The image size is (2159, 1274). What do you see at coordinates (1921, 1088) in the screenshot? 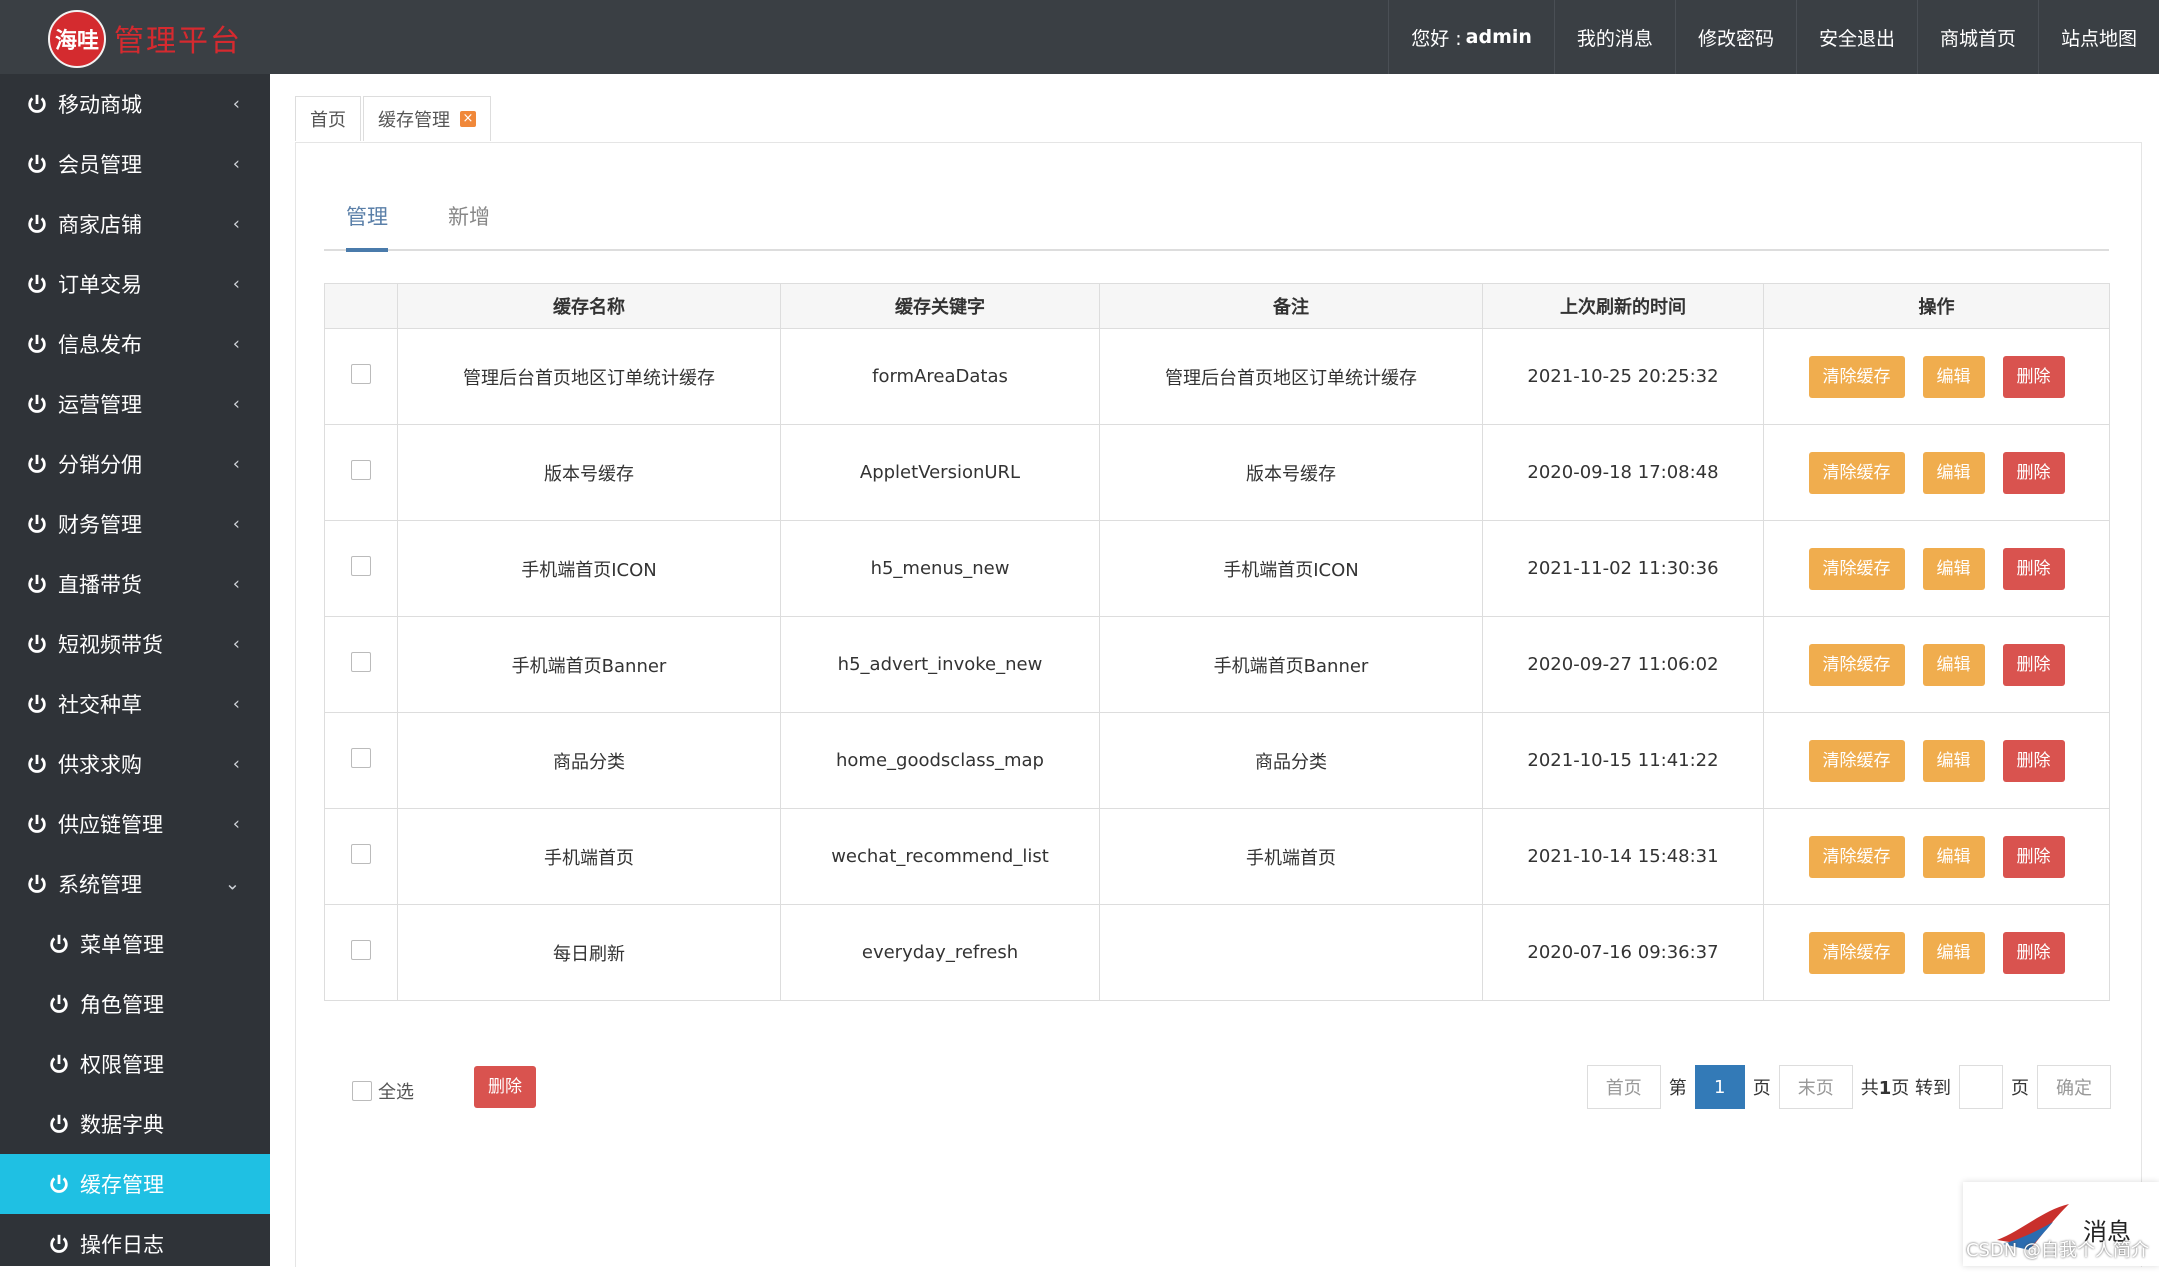
I see `goto-label: 页 转到` at bounding box center [1921, 1088].